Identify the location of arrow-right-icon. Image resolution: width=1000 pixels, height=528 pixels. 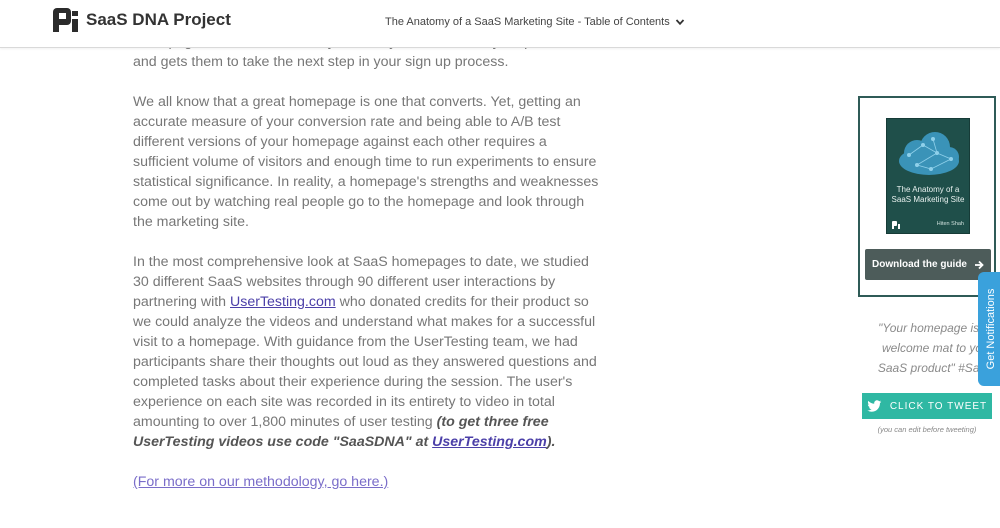
(979, 264).